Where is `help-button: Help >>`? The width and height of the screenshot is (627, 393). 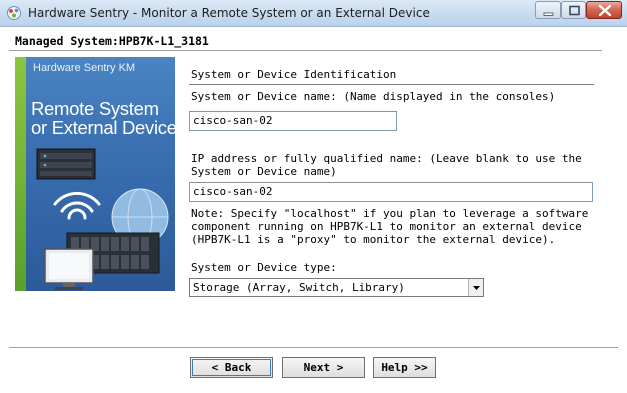 help-button: Help >> is located at coordinates (404, 367).